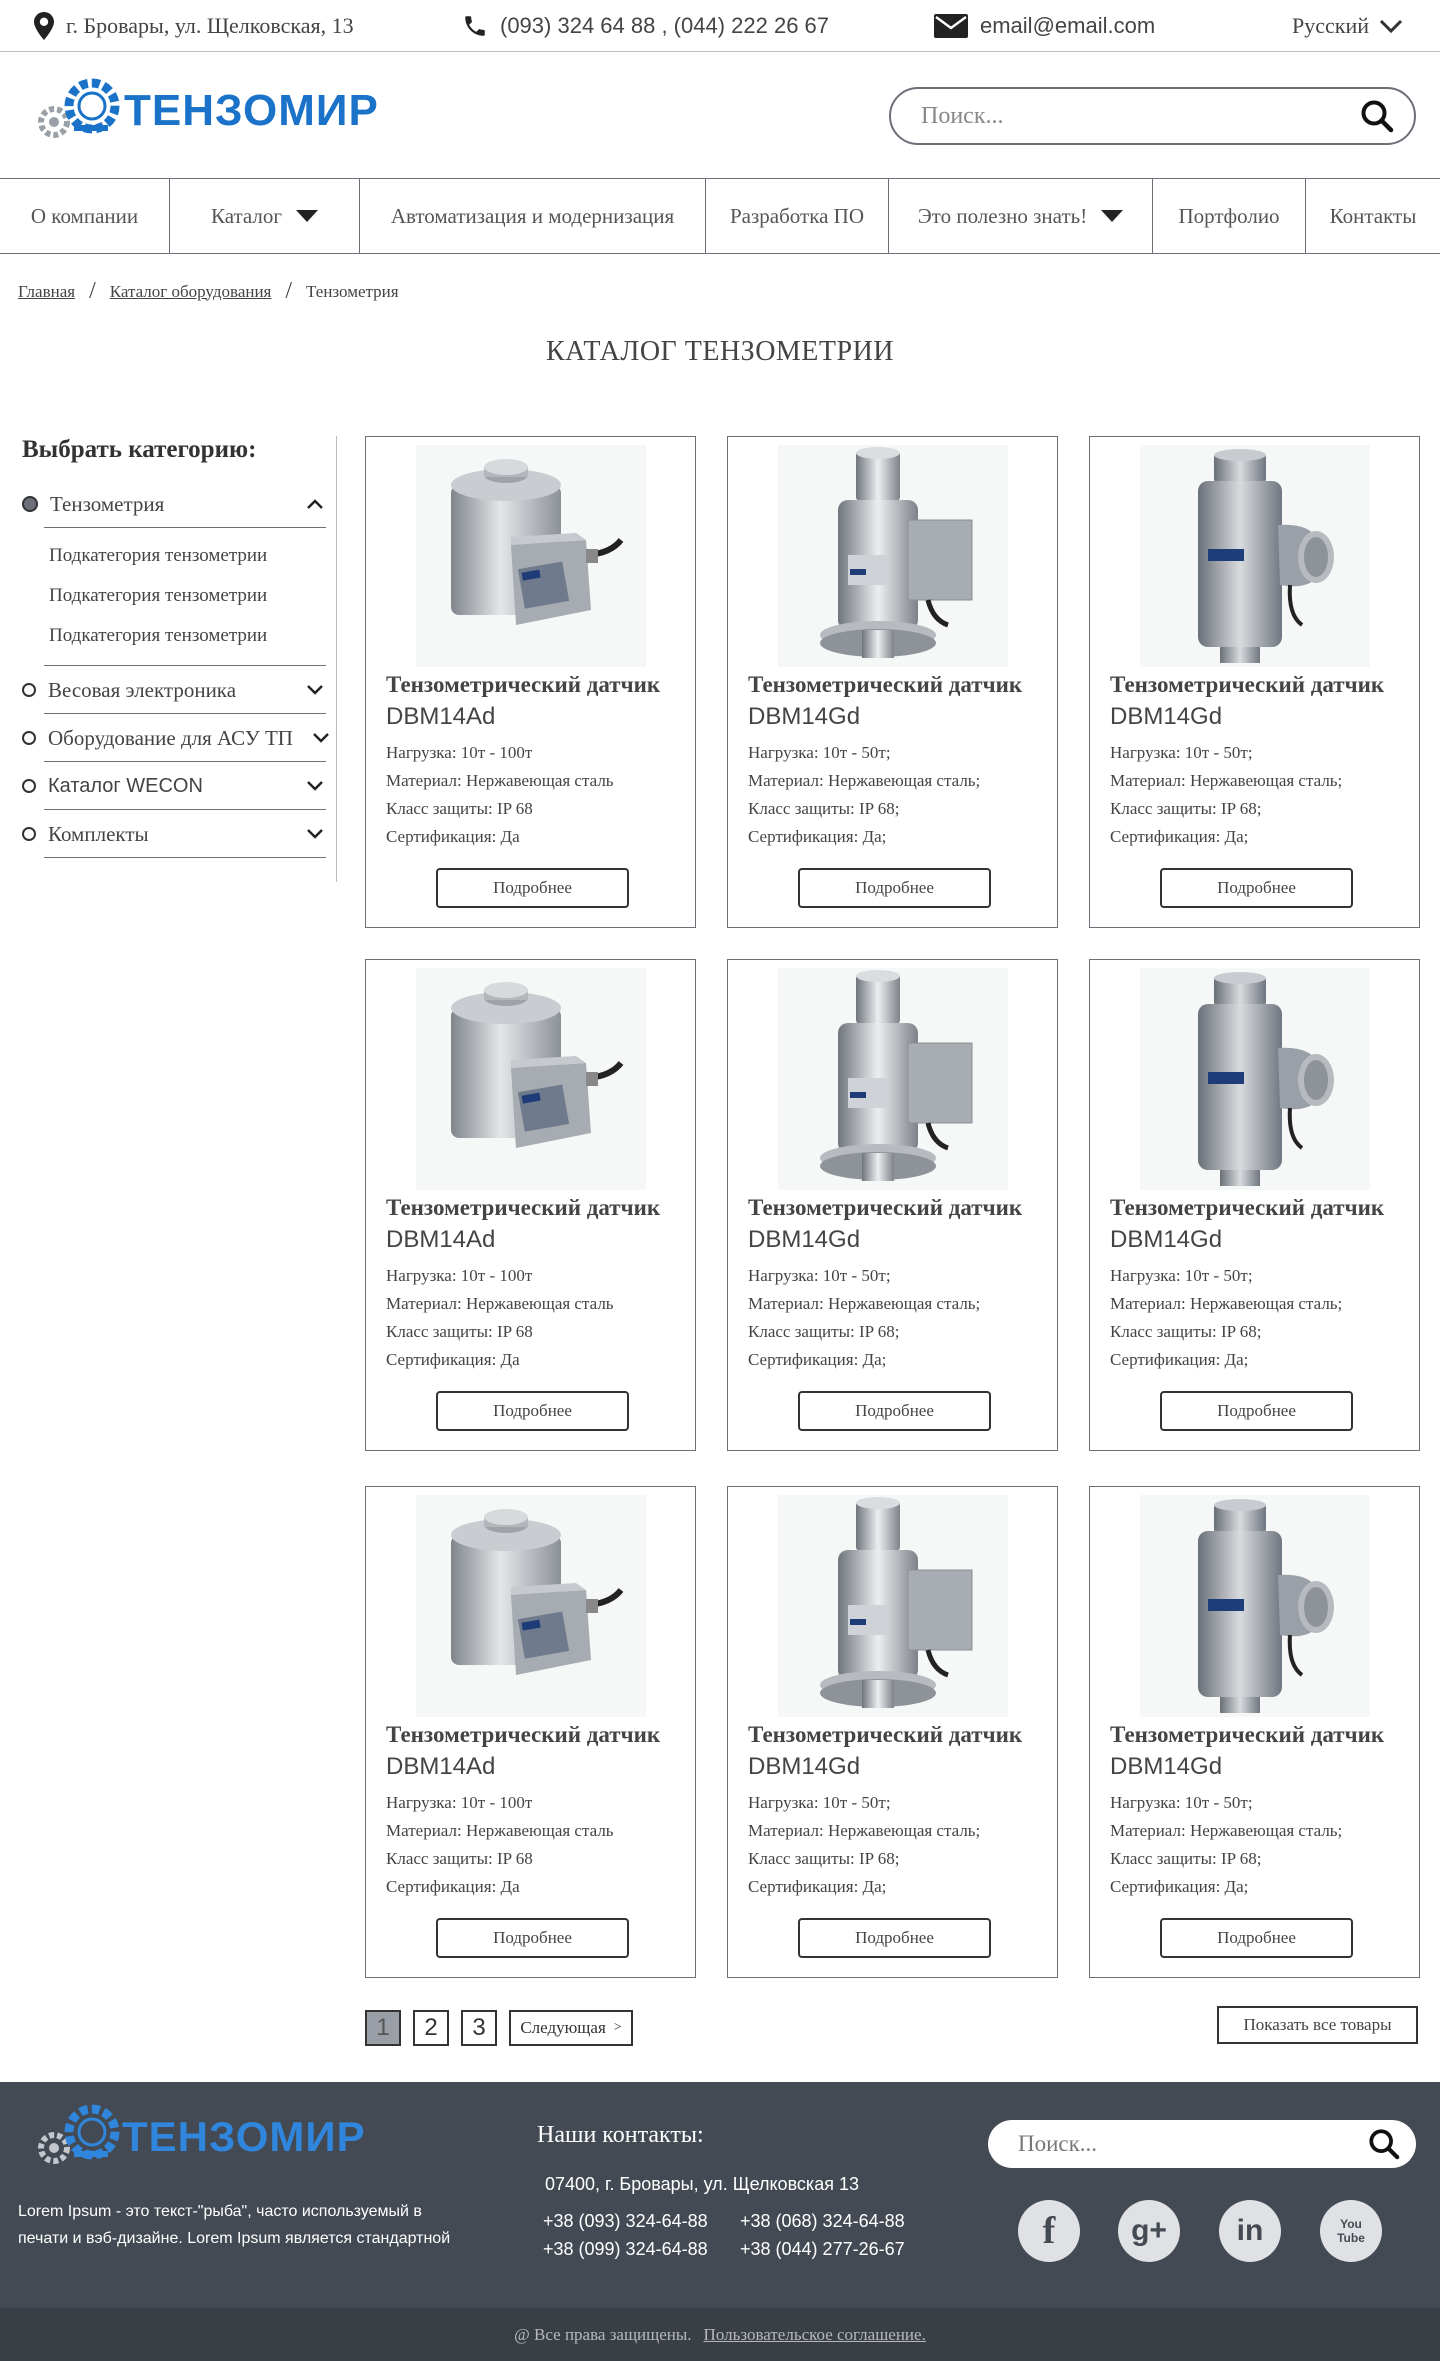 The image size is (1440, 2361). Describe the element at coordinates (1330, 25) in the screenshot. I see `language-label: Русский` at that location.